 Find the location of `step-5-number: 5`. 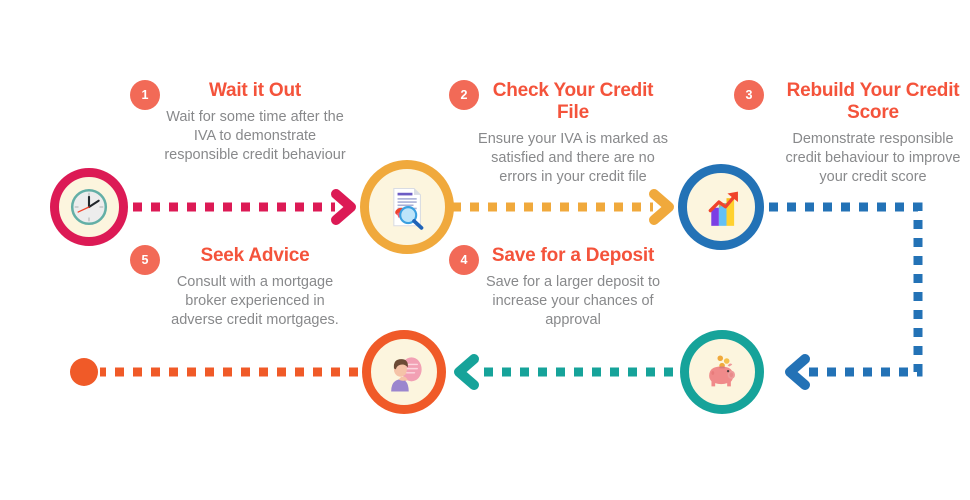

step-5-number: 5 is located at coordinates (145, 259).